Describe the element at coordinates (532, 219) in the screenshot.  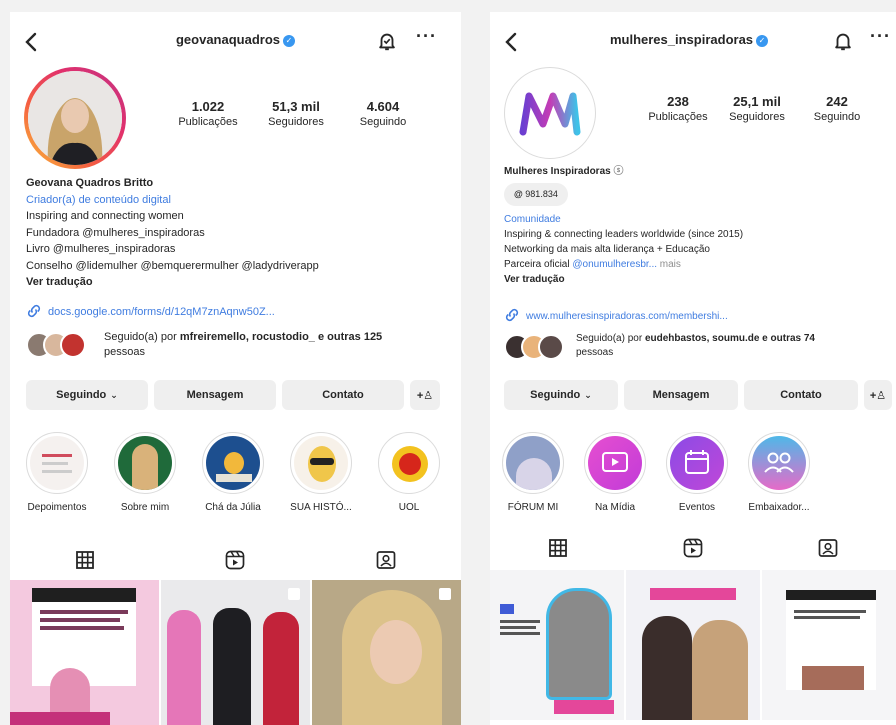
I see `profile-category: Comunidade` at that location.